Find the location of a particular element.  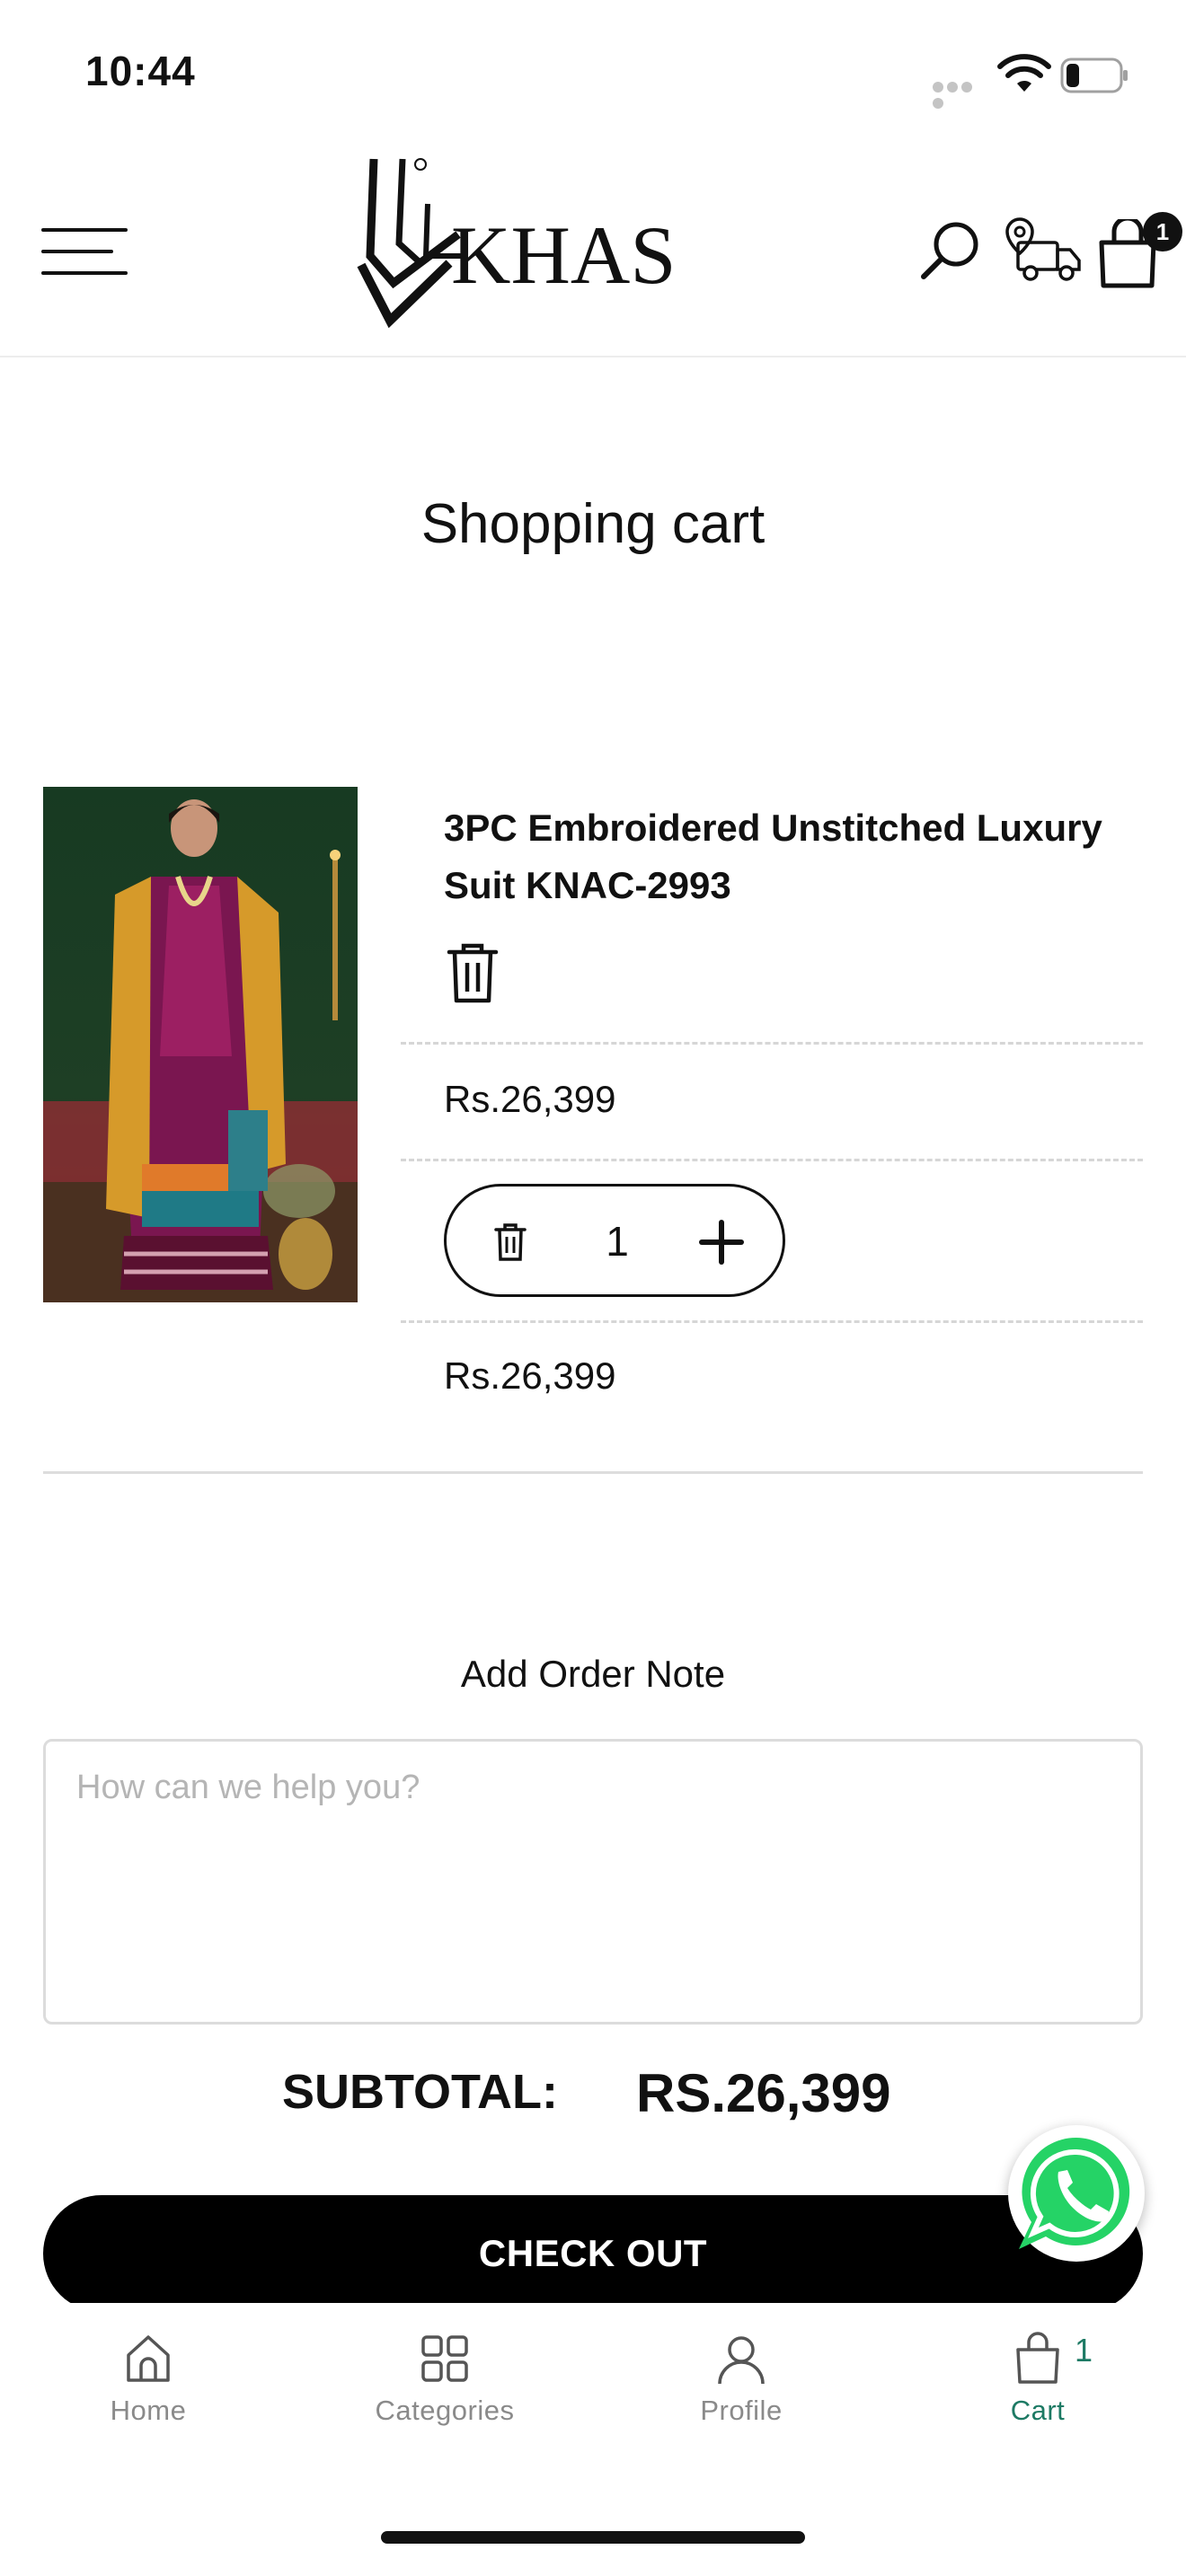

header-cart-button: 1 is located at coordinates (1139, 250).